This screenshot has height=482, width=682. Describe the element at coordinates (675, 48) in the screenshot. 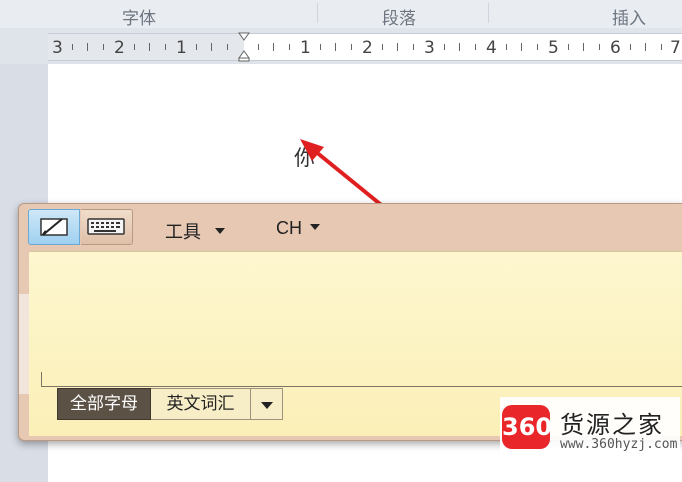

I see `ruler-label: 7` at that location.